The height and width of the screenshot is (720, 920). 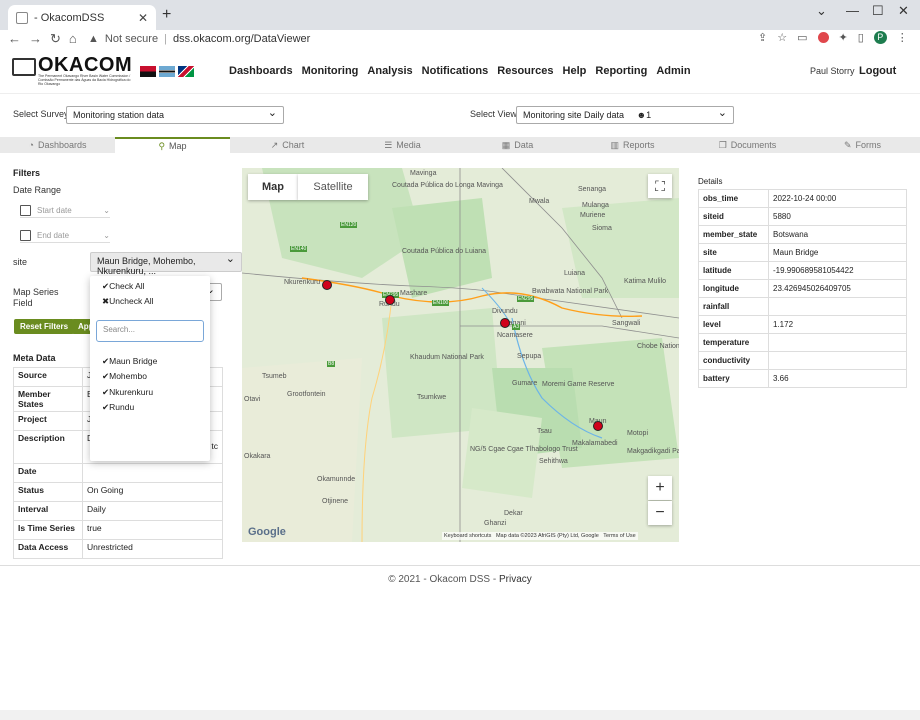 What do you see at coordinates (823, 37) in the screenshot?
I see `extension-red-icon` at bounding box center [823, 37].